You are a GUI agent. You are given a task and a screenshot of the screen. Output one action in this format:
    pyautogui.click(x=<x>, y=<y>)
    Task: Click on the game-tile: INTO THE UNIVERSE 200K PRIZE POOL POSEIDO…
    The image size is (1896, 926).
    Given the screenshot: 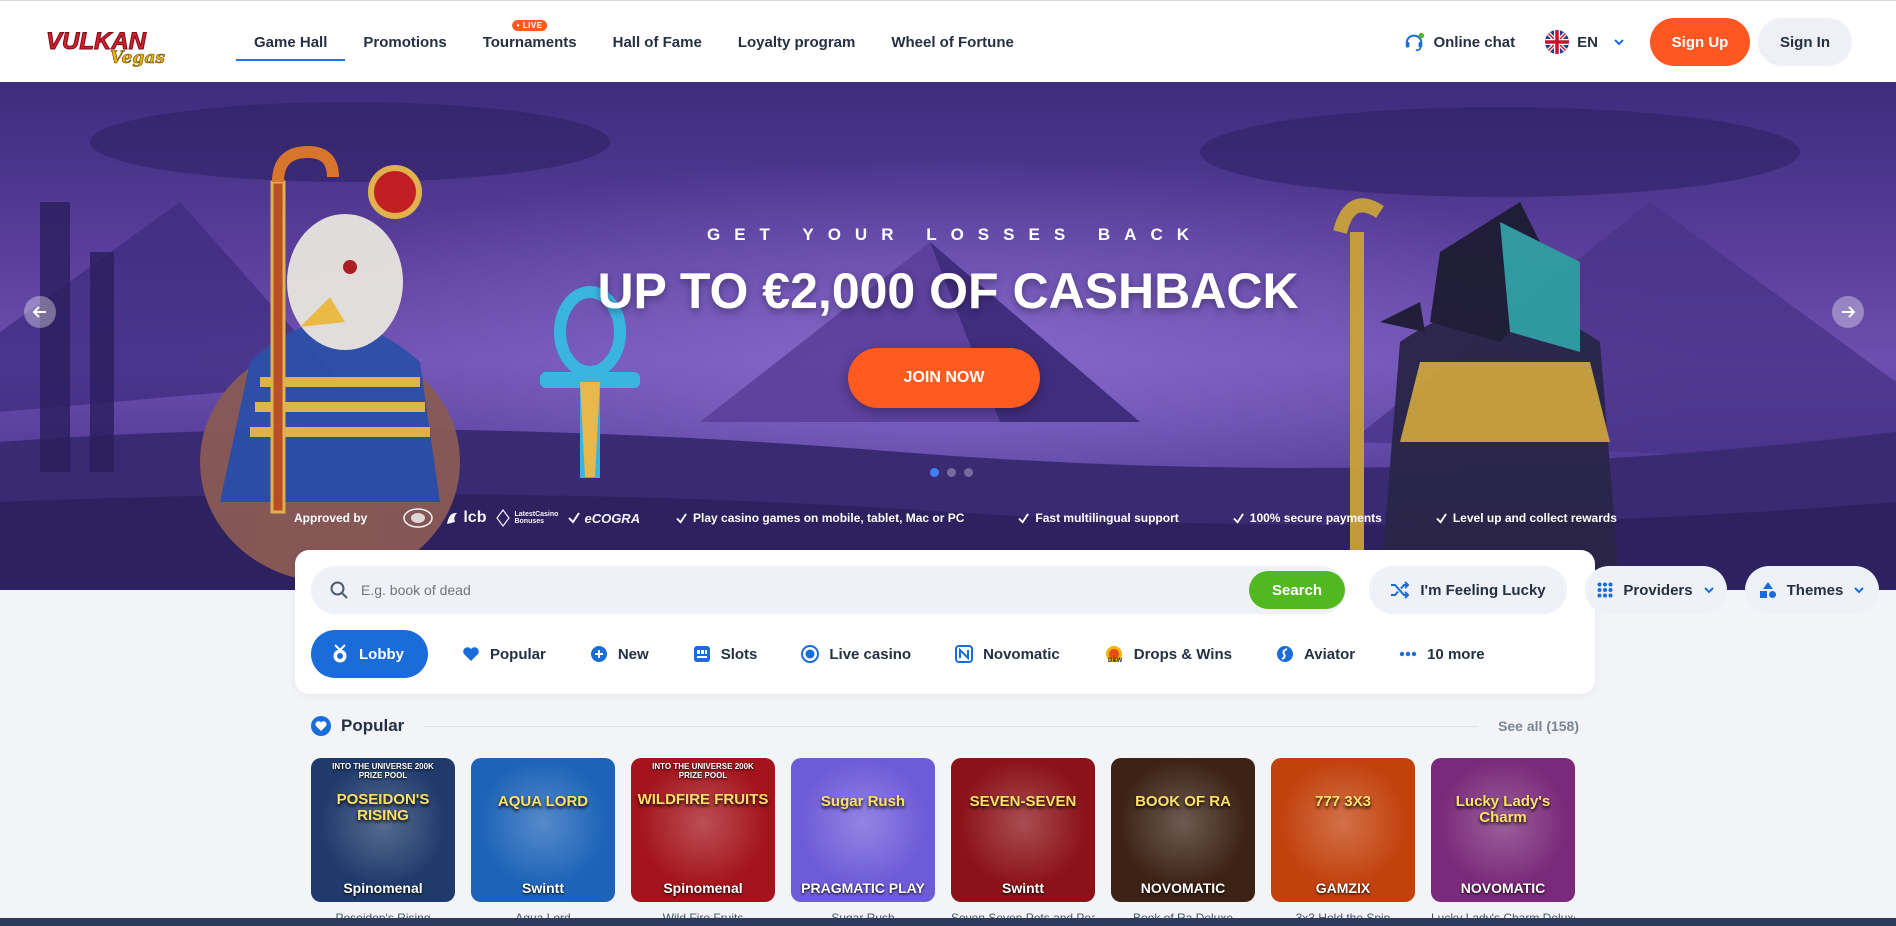 What is the action you would take?
    pyautogui.click(x=383, y=830)
    